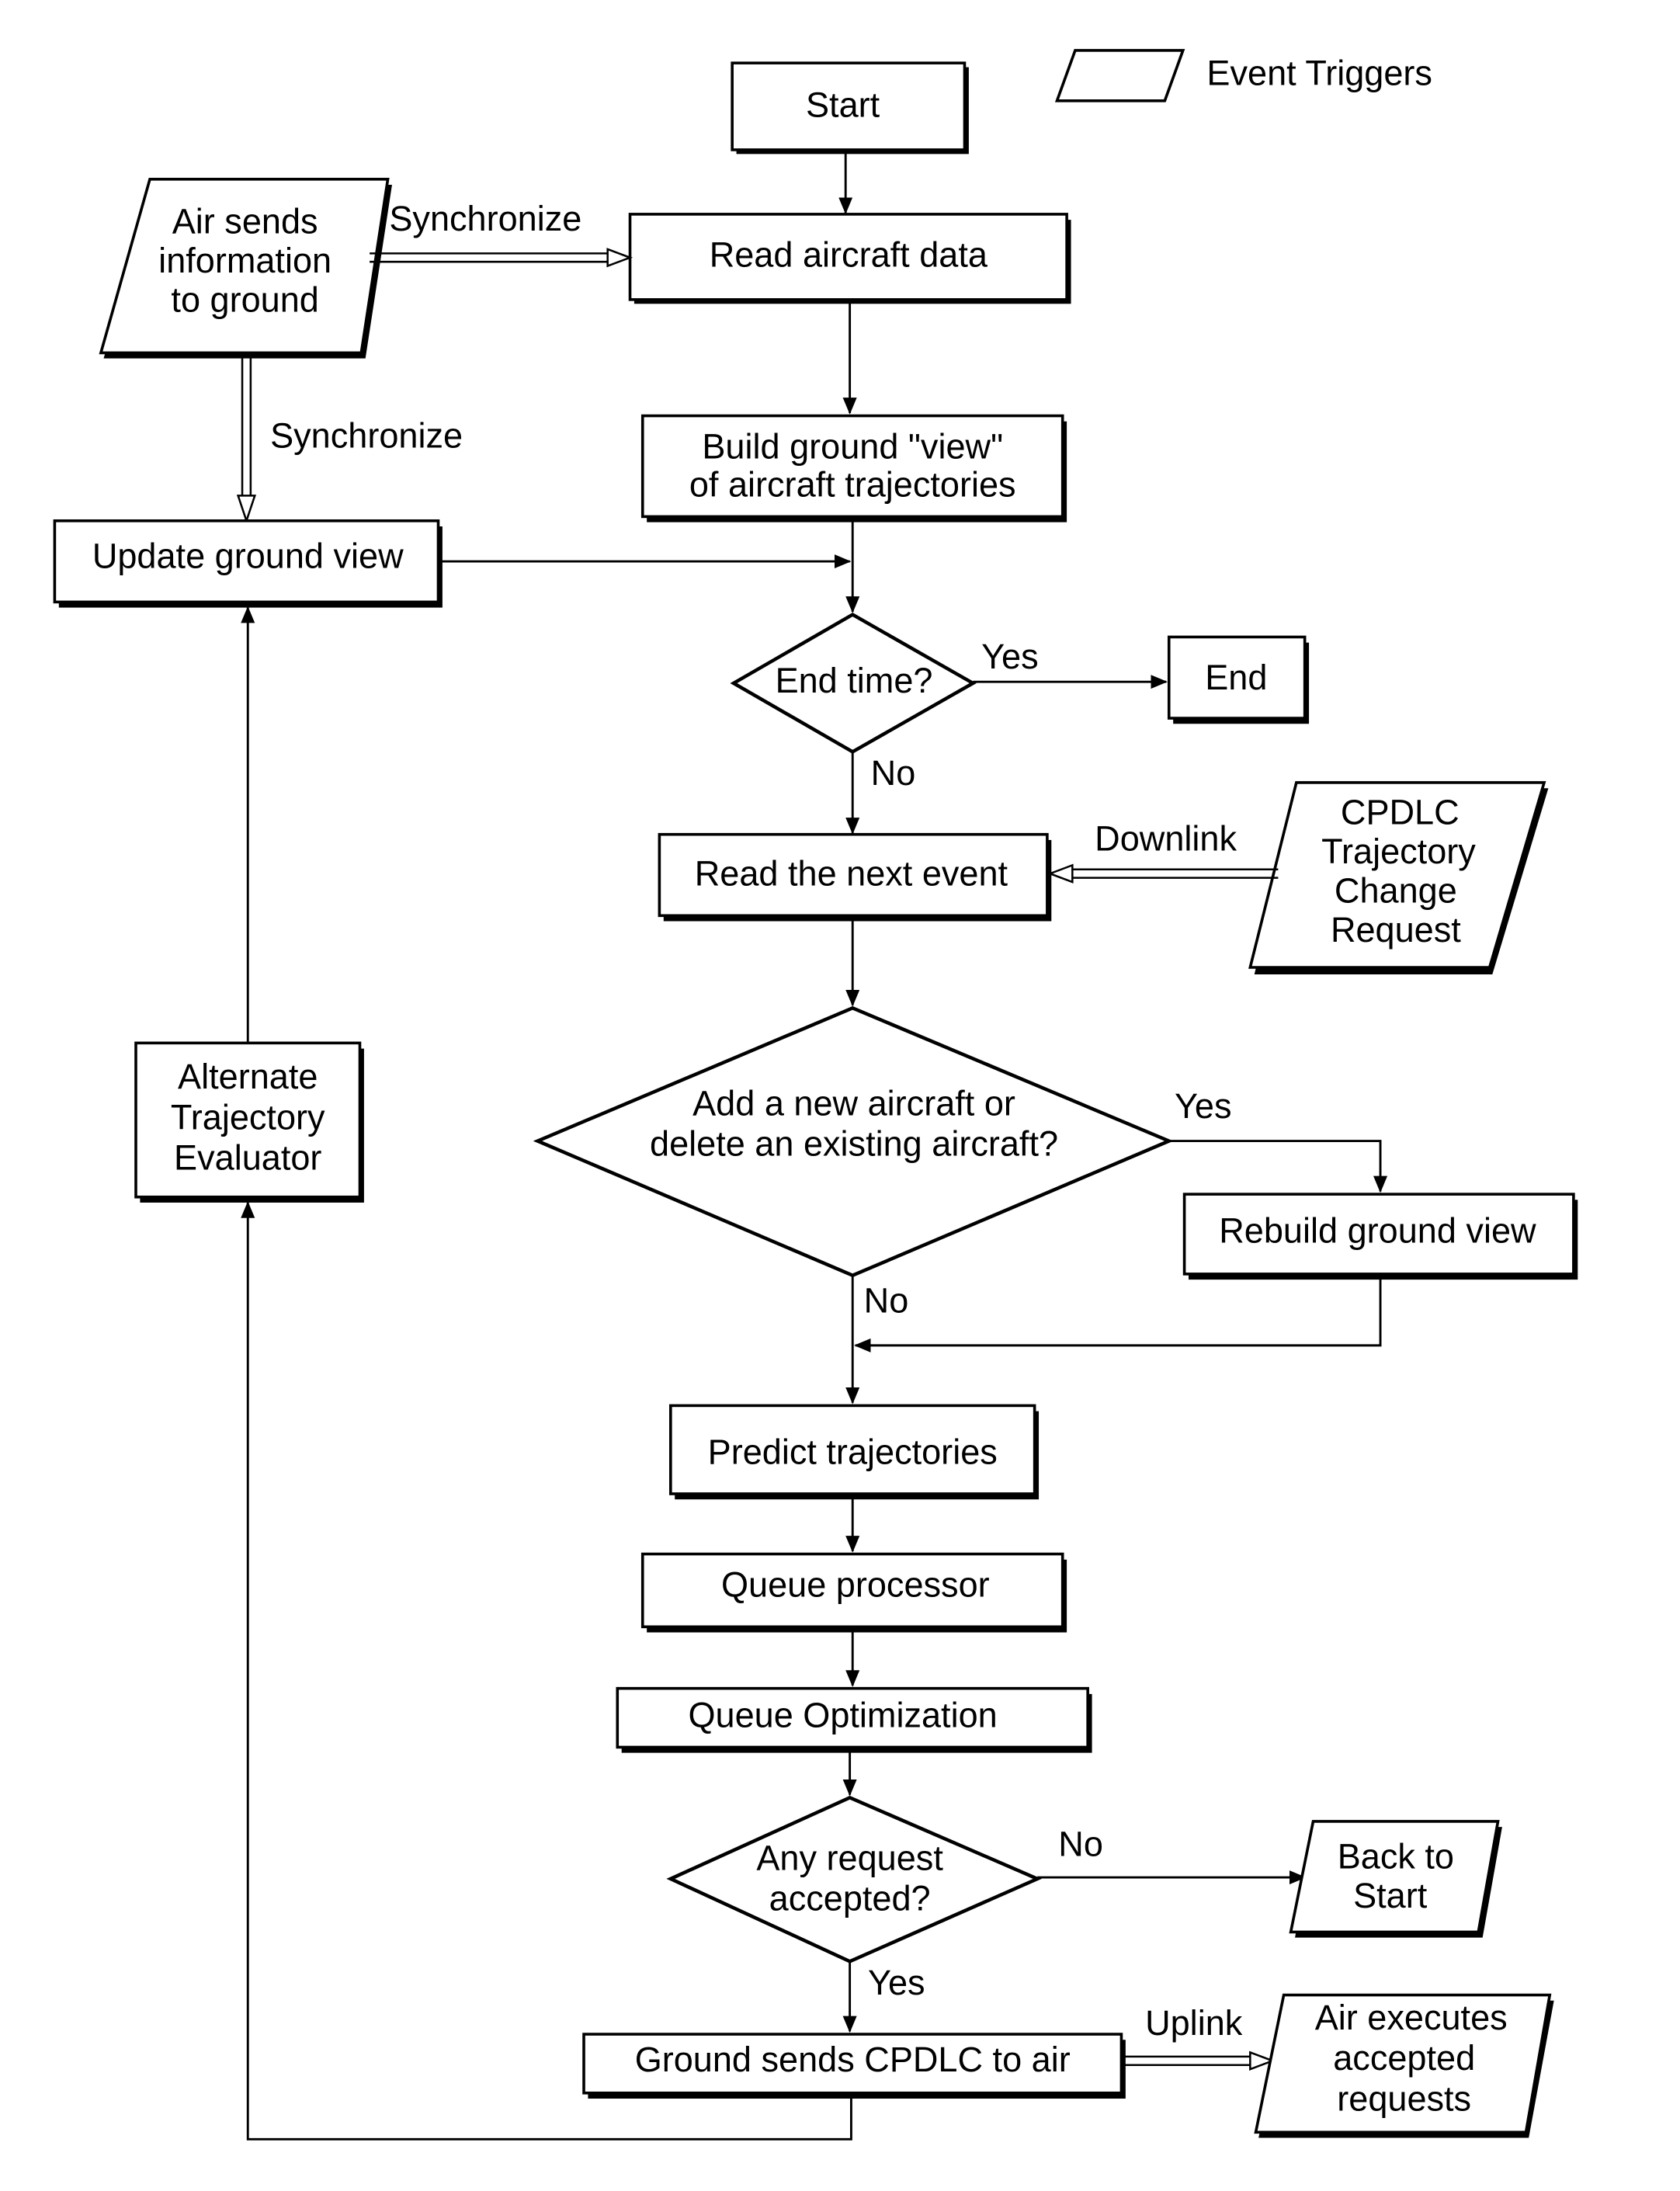  Describe the element at coordinates (1400, 812) in the screenshot. I see `cpdlc-request-line: CPDLC` at that location.